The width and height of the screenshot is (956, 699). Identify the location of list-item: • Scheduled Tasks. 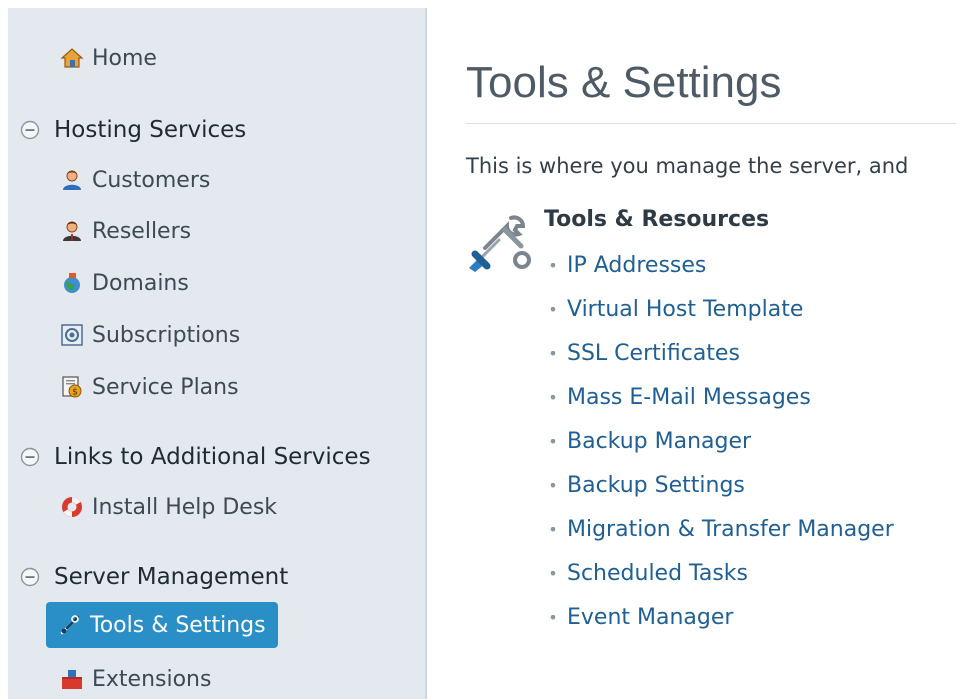
(716, 573).